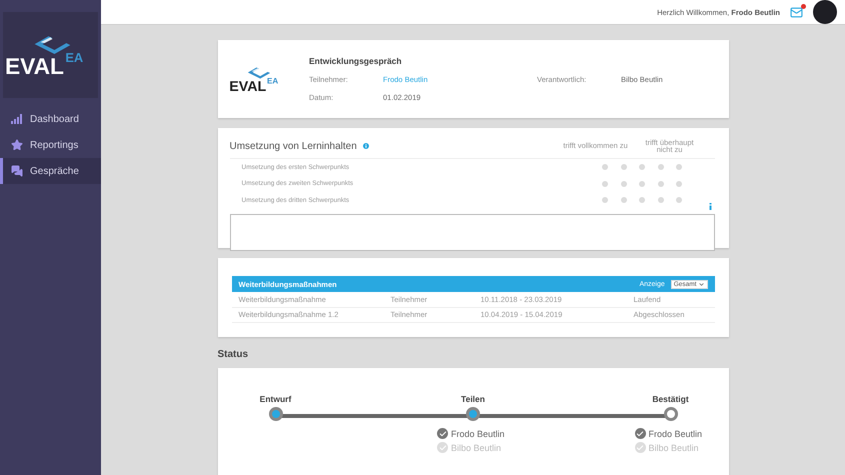 This screenshot has width=845, height=475. What do you see at coordinates (701, 284) in the screenshot?
I see `chevron-down-icon` at bounding box center [701, 284].